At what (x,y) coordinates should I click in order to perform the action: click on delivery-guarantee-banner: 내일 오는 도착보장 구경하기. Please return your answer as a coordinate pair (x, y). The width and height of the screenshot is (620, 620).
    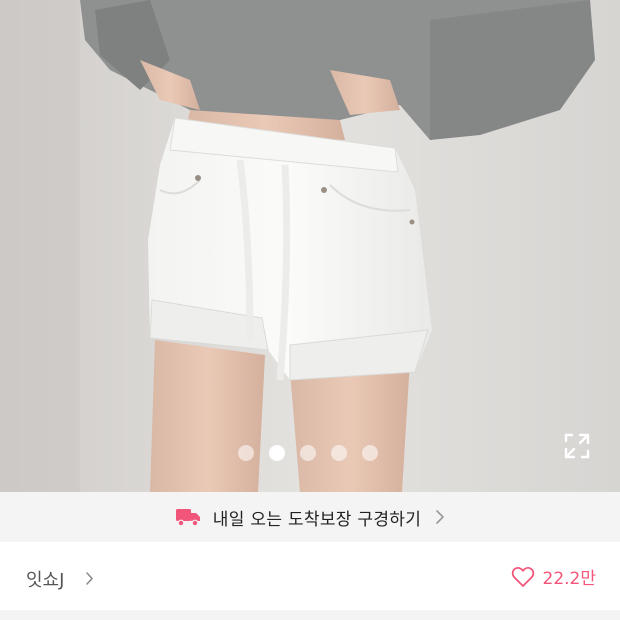
    Looking at the image, I should click on (310, 517).